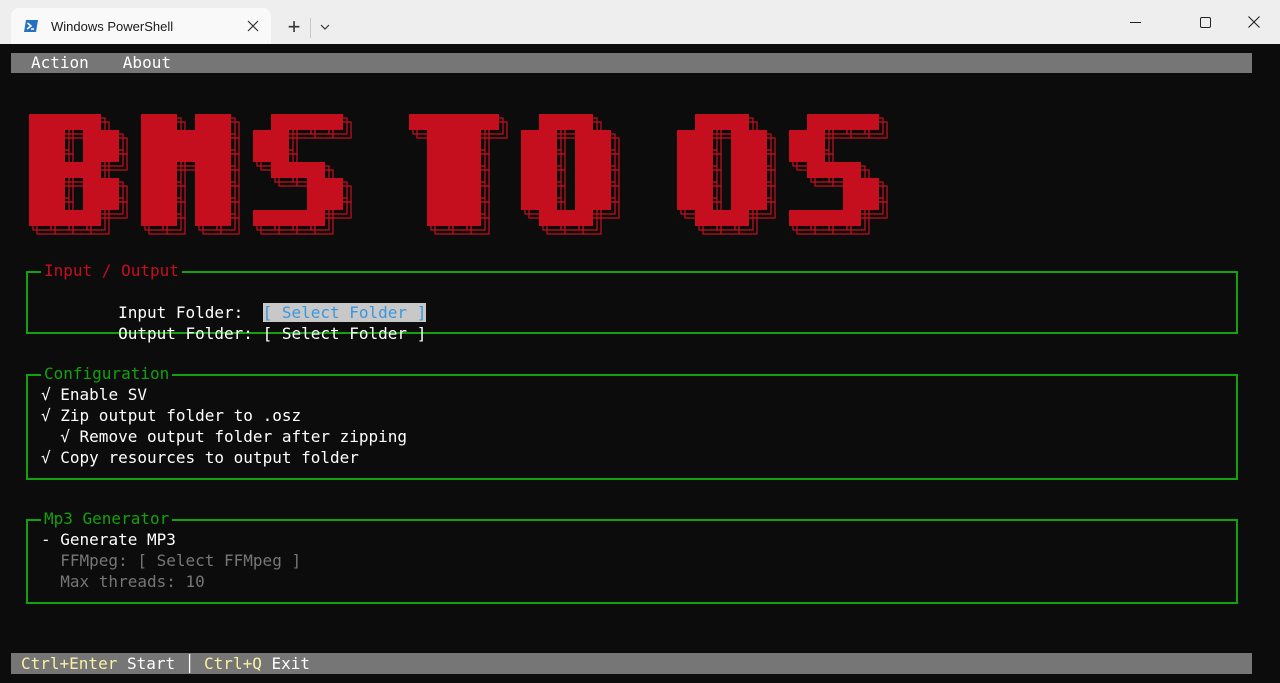  I want to click on max-threads-input: 10, so click(195, 581).